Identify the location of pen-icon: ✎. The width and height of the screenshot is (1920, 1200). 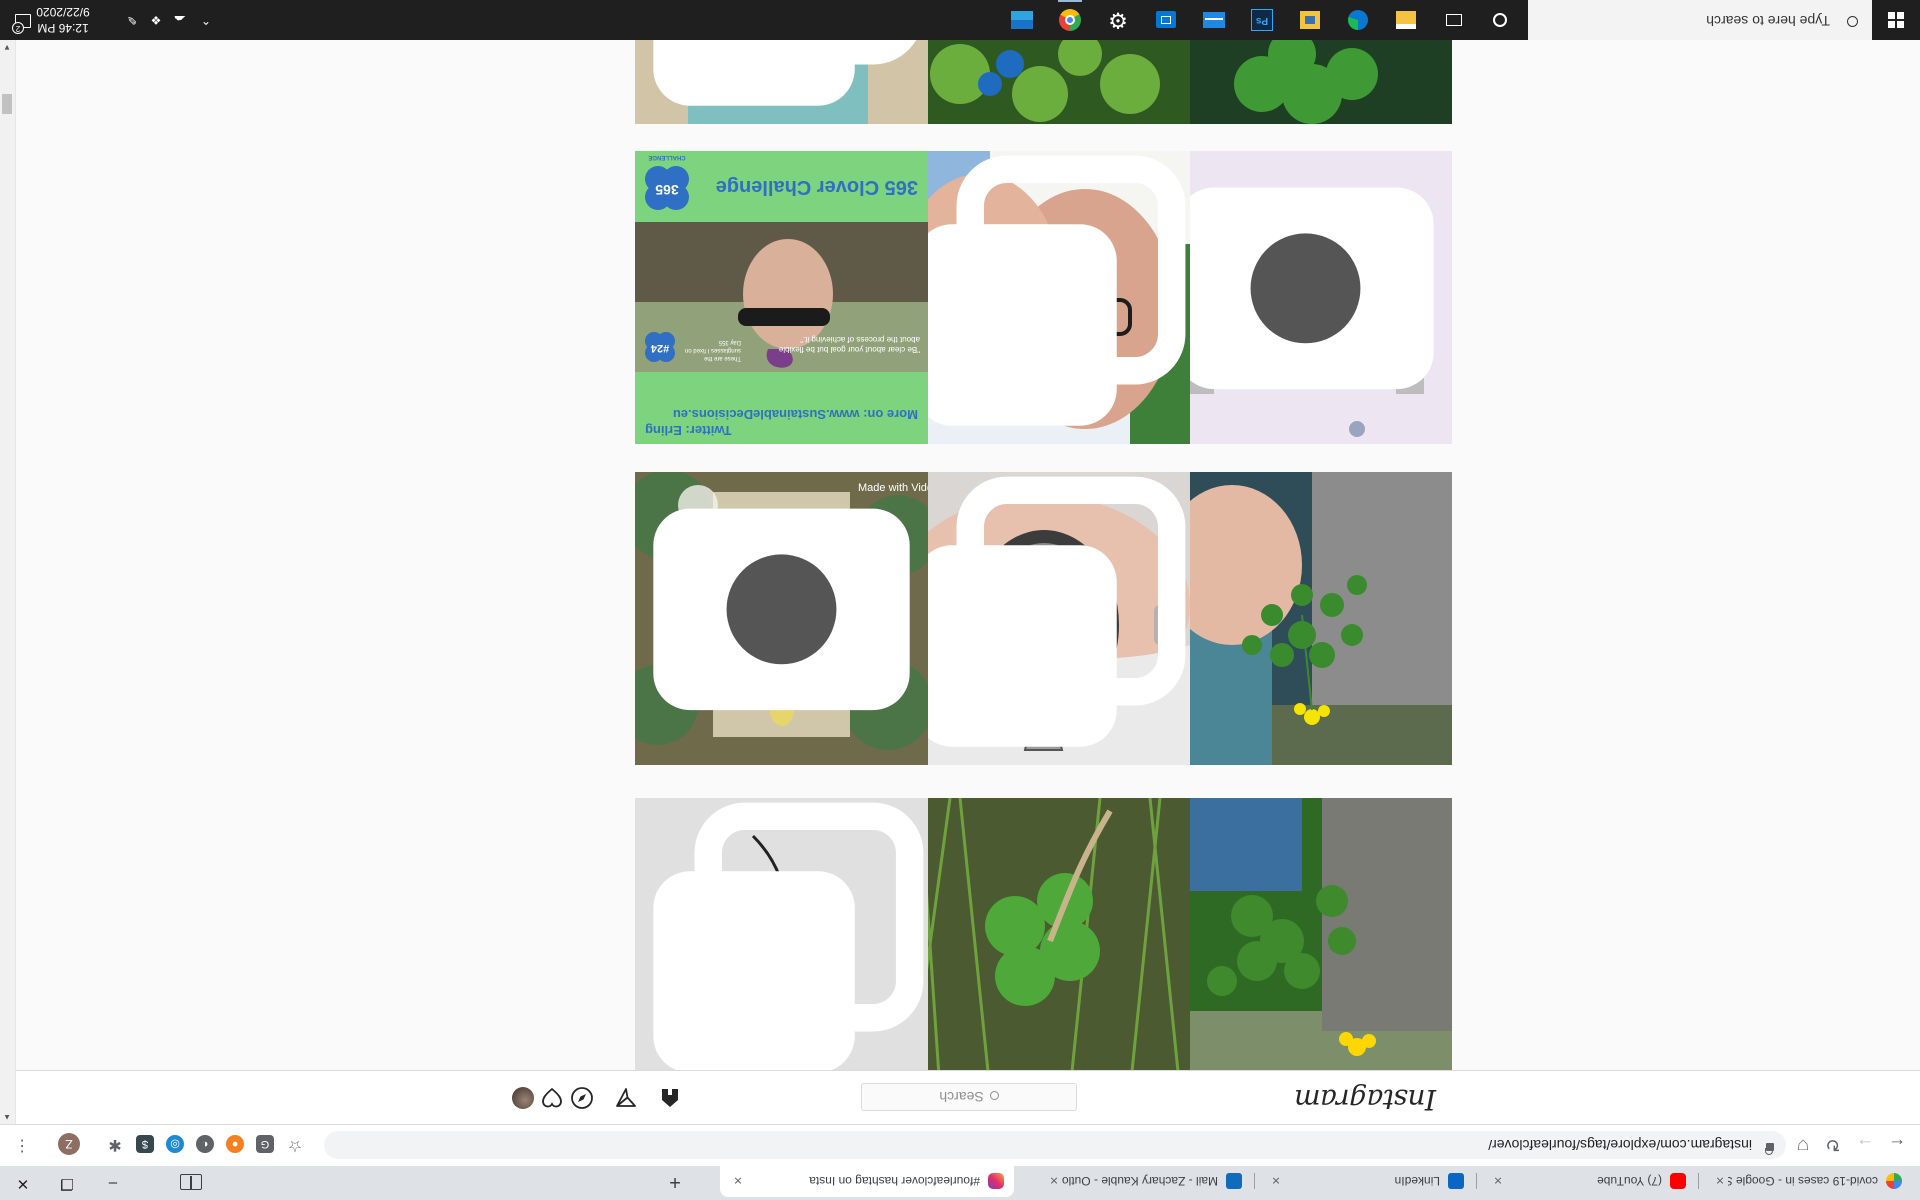
(132, 20).